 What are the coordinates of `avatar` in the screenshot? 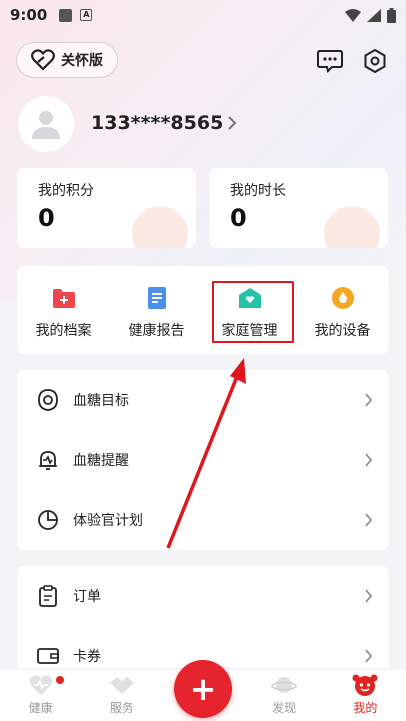 It's located at (46, 124).